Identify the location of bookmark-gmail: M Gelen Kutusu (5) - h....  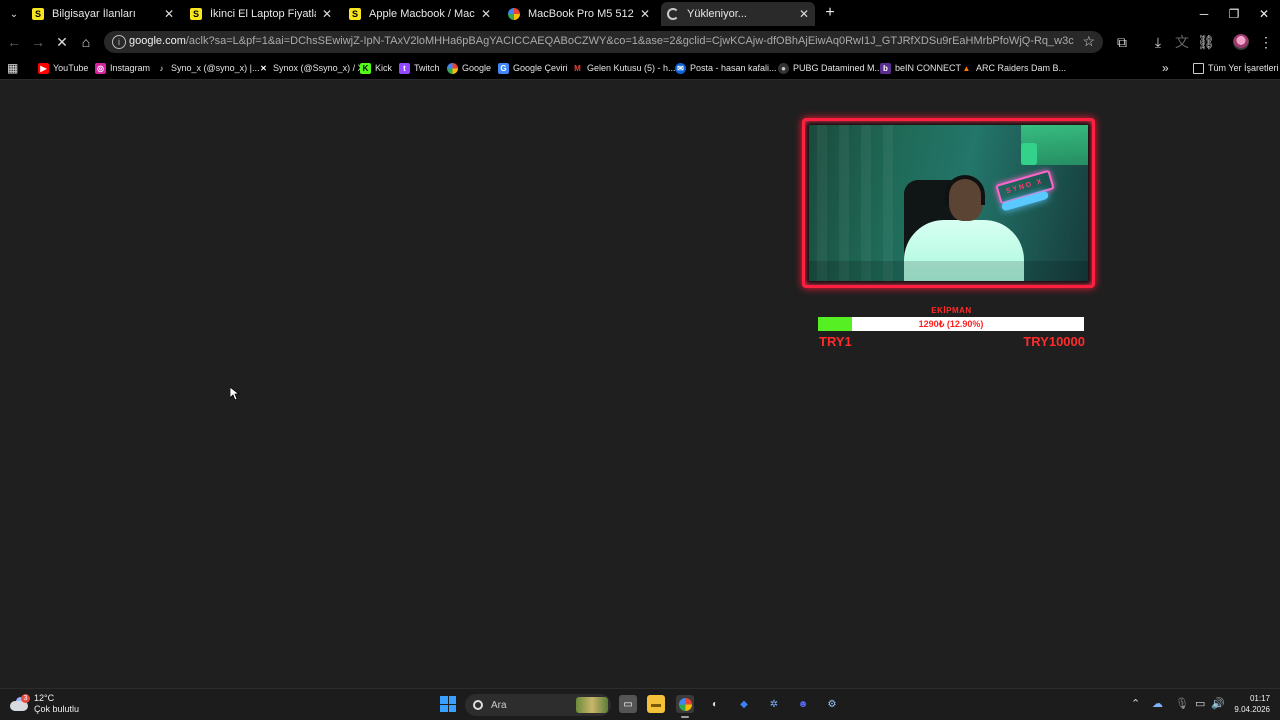
(624, 68).